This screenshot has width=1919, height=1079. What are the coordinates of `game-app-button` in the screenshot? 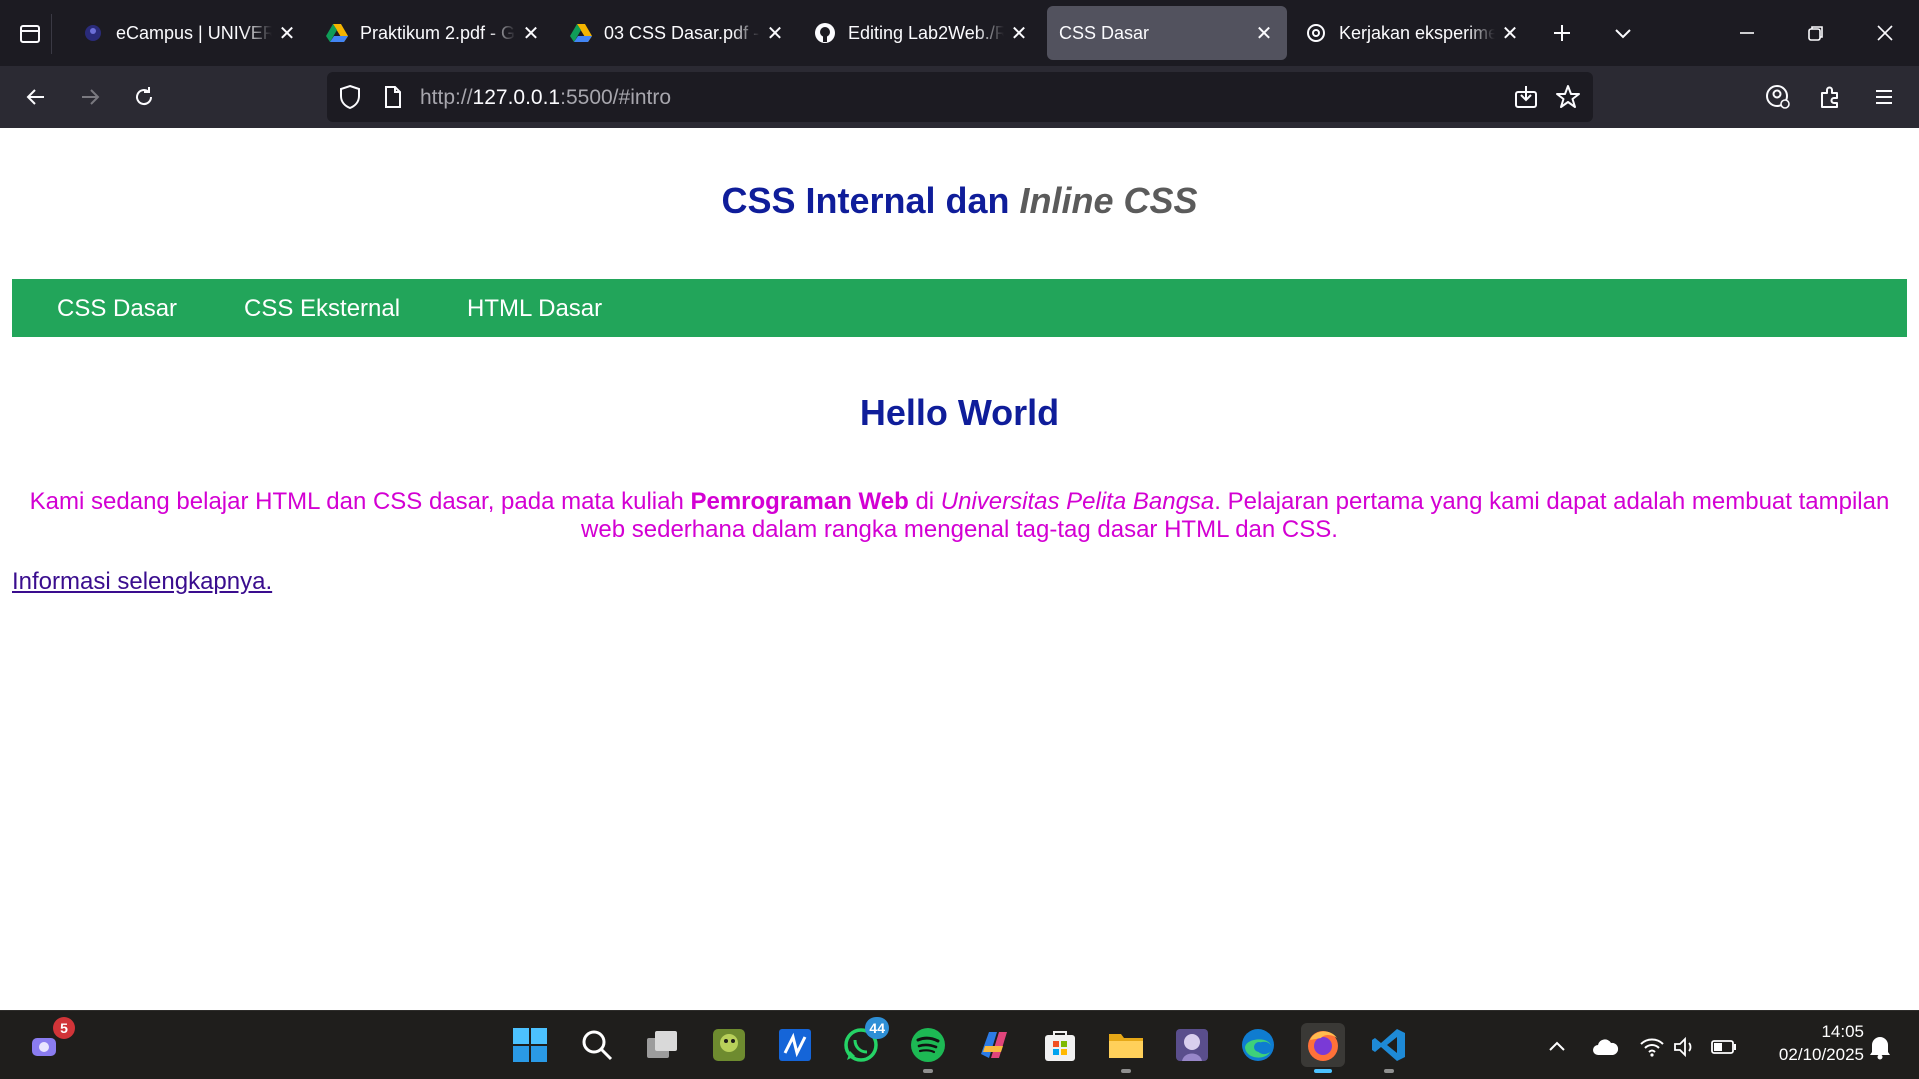 It's located at (729, 1045).